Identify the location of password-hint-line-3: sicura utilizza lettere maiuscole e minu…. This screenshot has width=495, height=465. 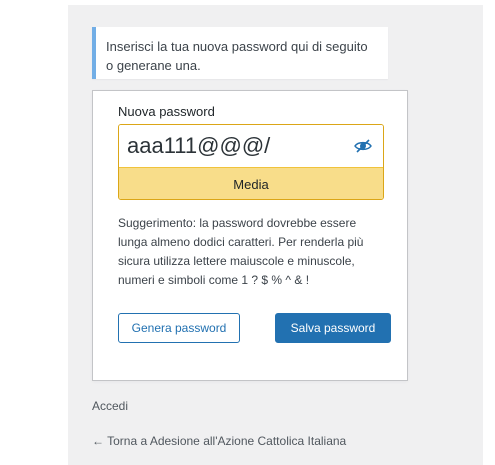
(236, 261).